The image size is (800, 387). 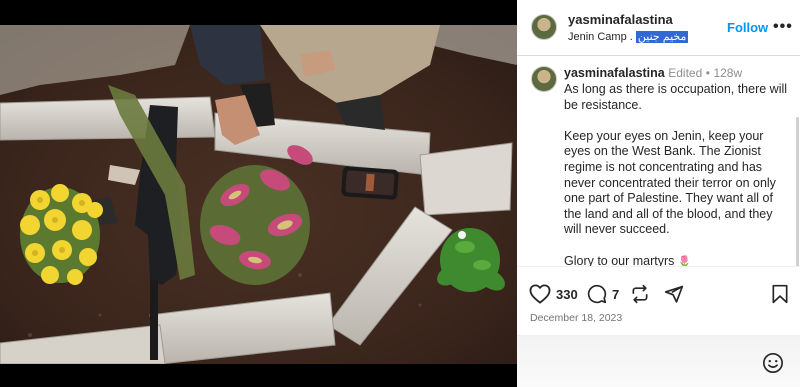 I want to click on share-button, so click(x=674, y=294).